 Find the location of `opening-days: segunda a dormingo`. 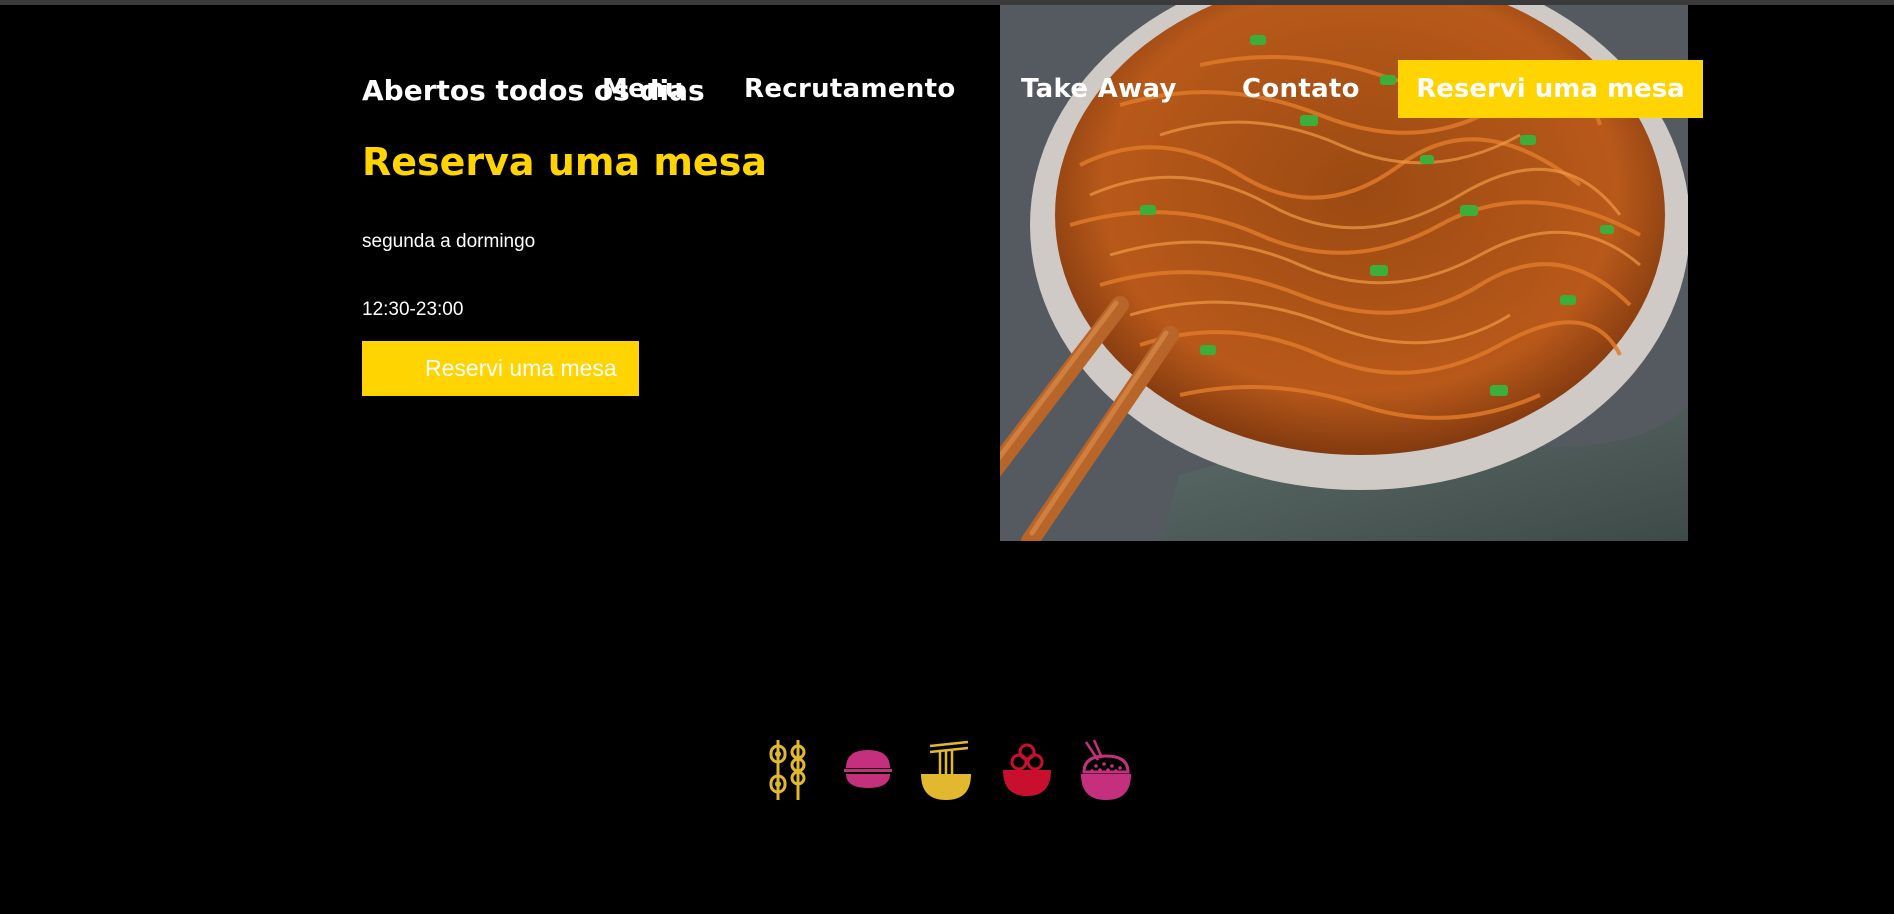

opening-days: segunda a dormingo is located at coordinates (449, 241).